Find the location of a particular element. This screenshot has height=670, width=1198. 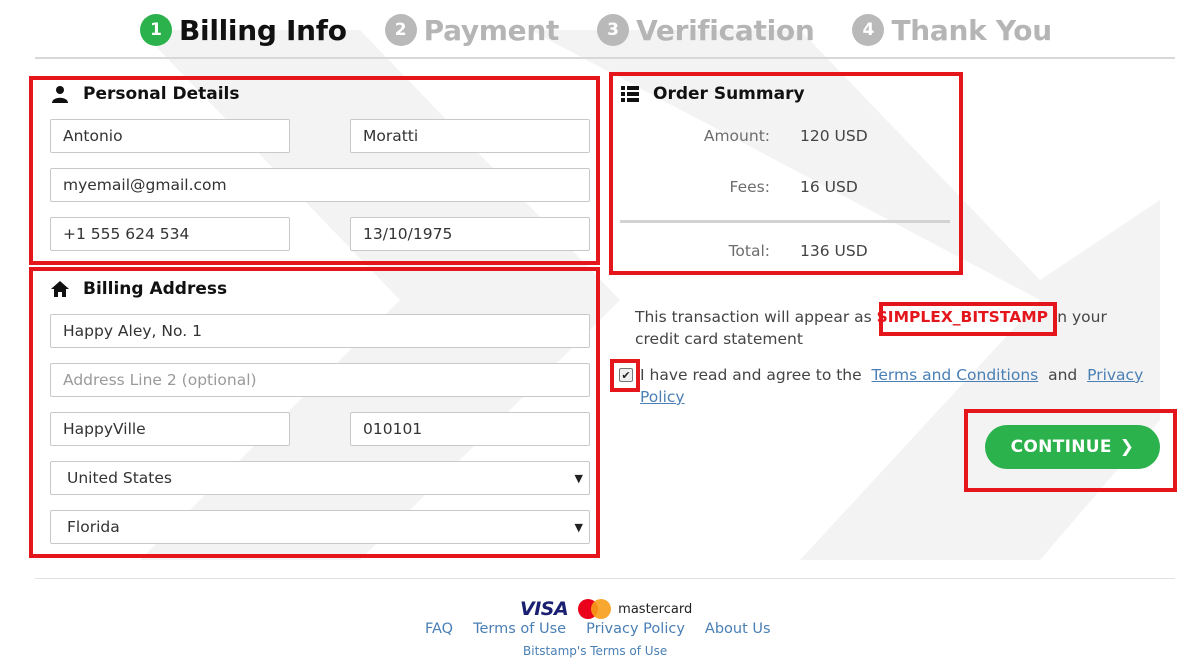

first-name-field: Antonio is located at coordinates (170, 136).